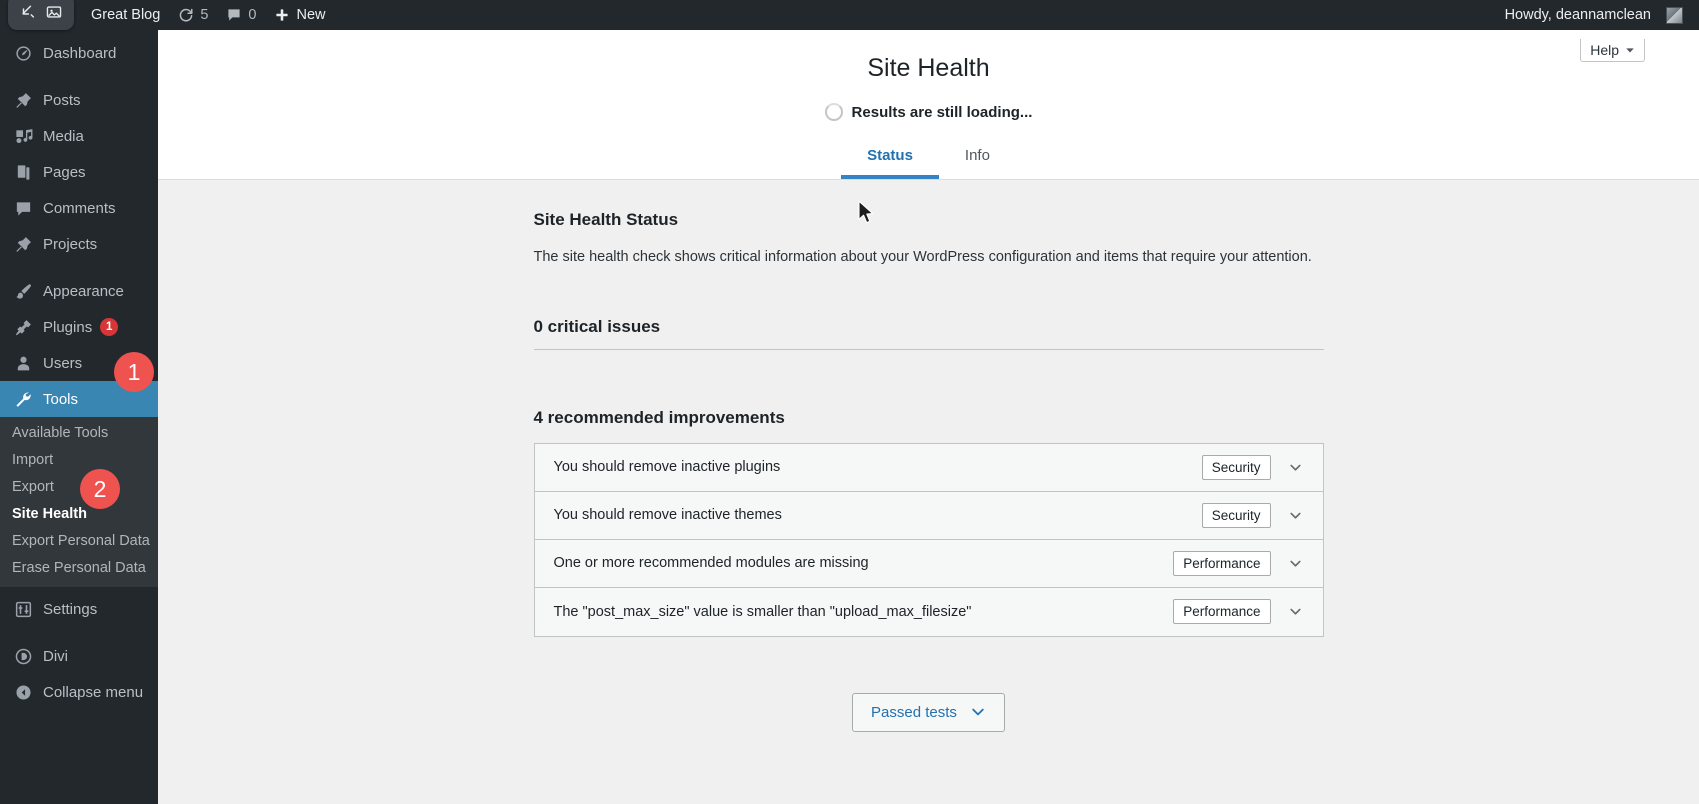  What do you see at coordinates (23, 399) in the screenshot?
I see `wrench-icon` at bounding box center [23, 399].